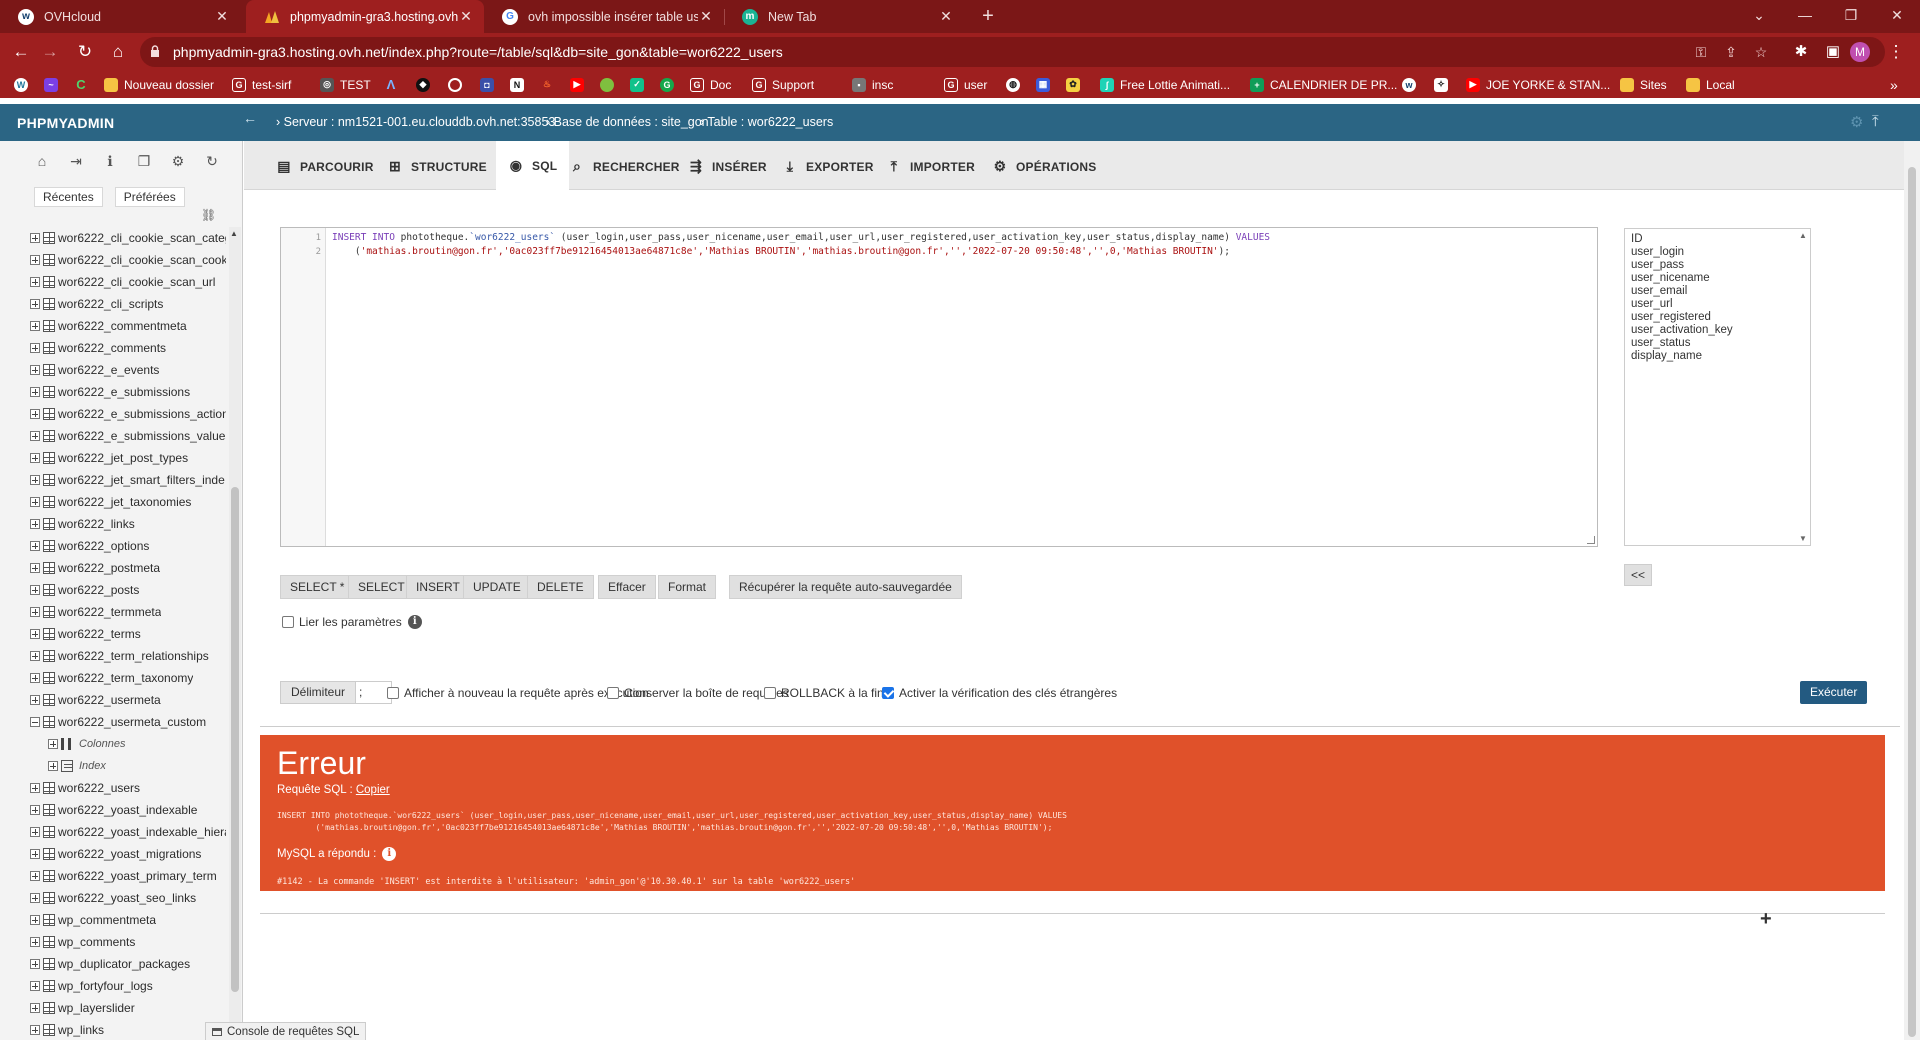 The height and width of the screenshot is (1040, 1920). Describe the element at coordinates (128, 282) in the screenshot. I see `tree-table-item: wor6222_cli_cookie_scan_url` at that location.